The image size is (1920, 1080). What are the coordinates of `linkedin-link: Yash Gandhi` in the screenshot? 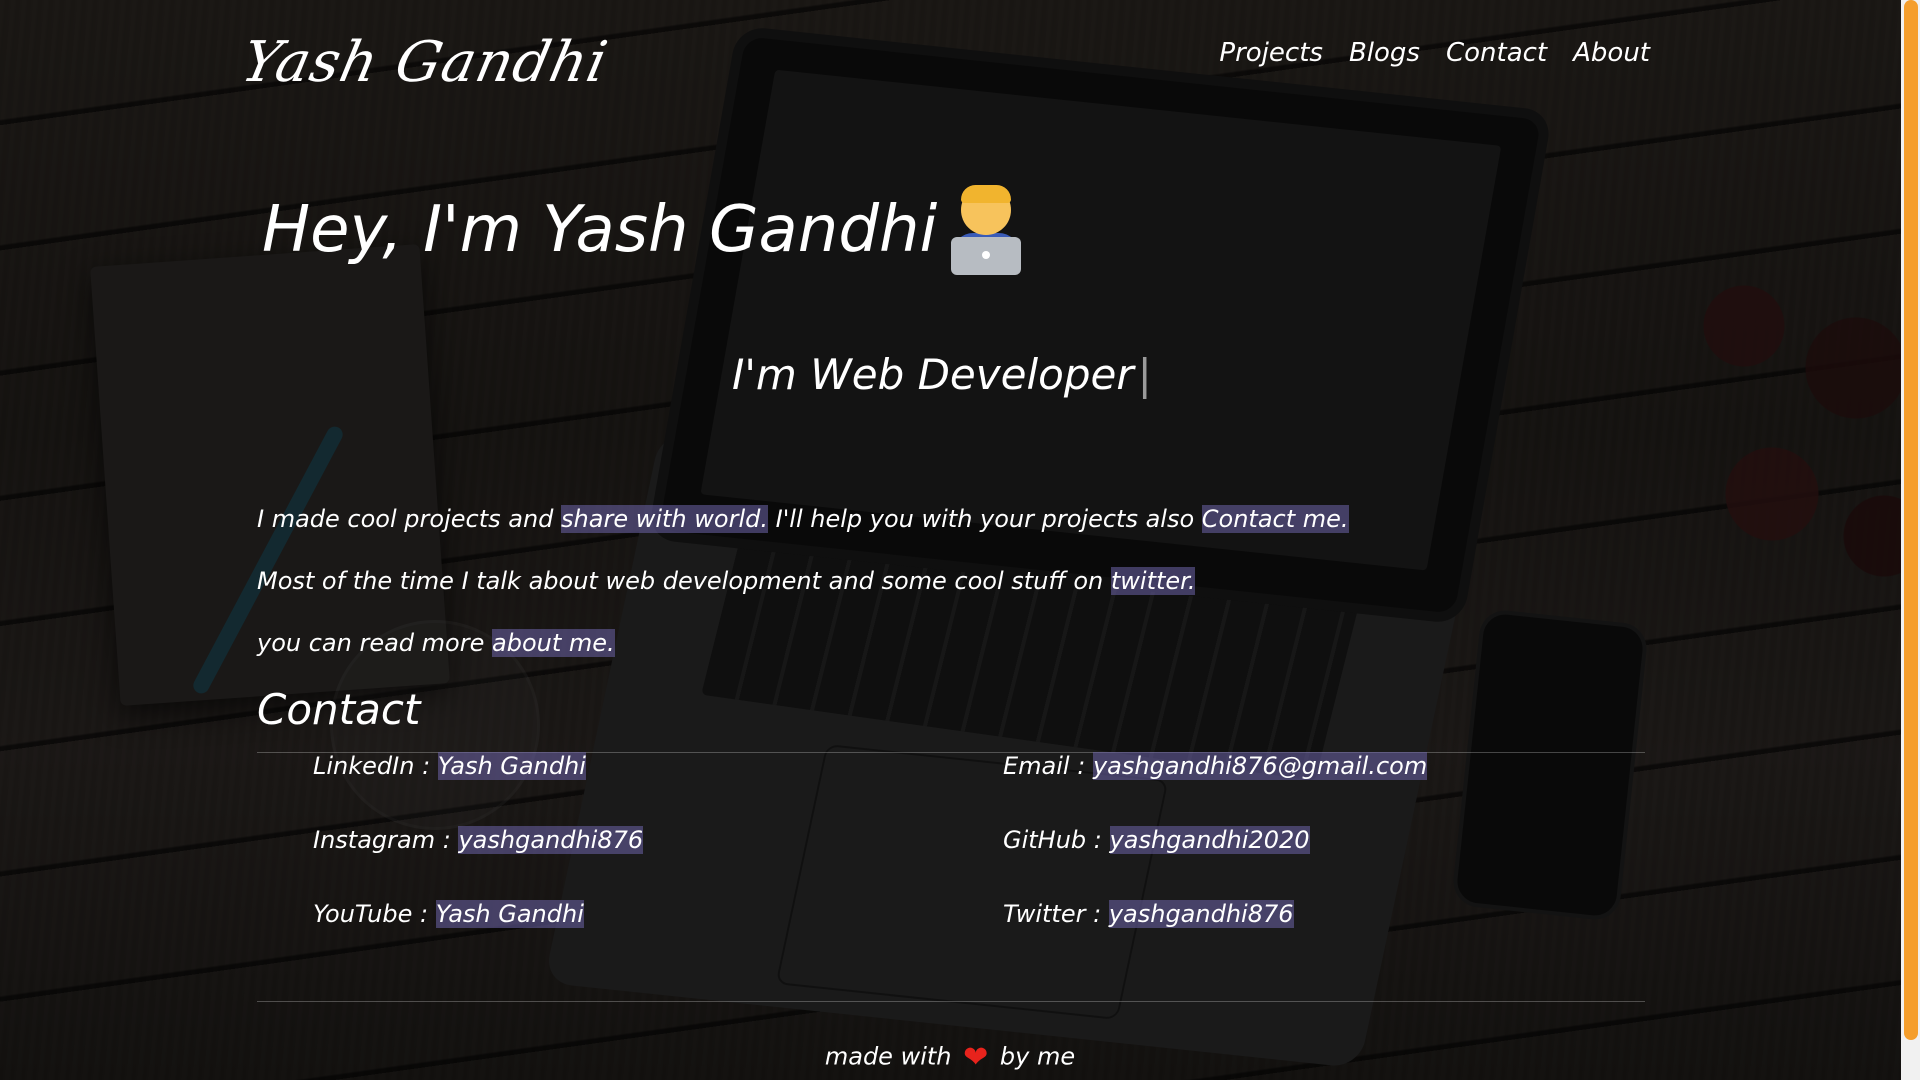 It's located at (511, 766).